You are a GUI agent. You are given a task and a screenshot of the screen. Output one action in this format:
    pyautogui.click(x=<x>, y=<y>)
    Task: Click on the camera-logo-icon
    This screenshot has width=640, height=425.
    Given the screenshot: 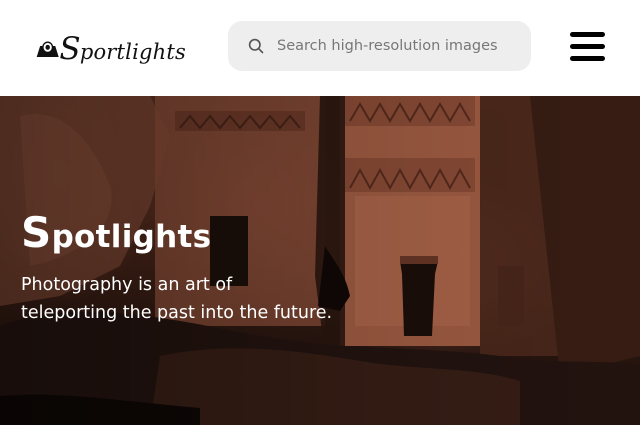 What is the action you would take?
    pyautogui.click(x=47, y=49)
    